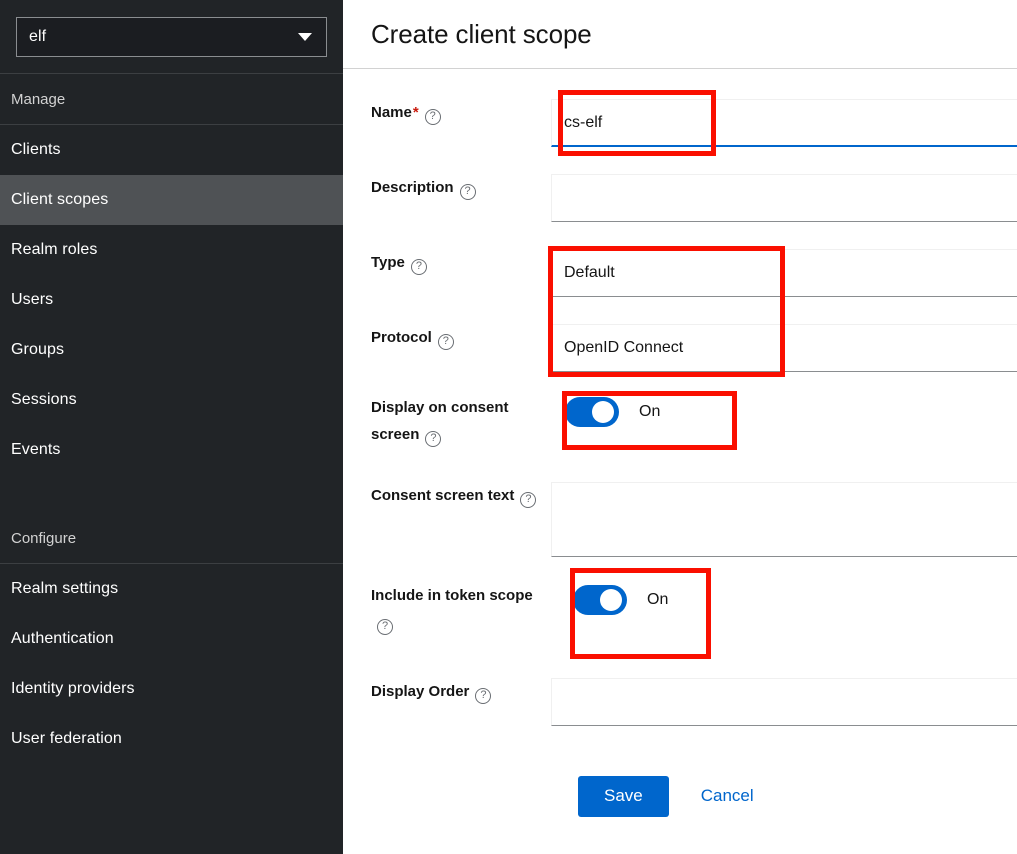 This screenshot has height=854, width=1017. I want to click on control-include-in-token-scope: On, so click(784, 600).